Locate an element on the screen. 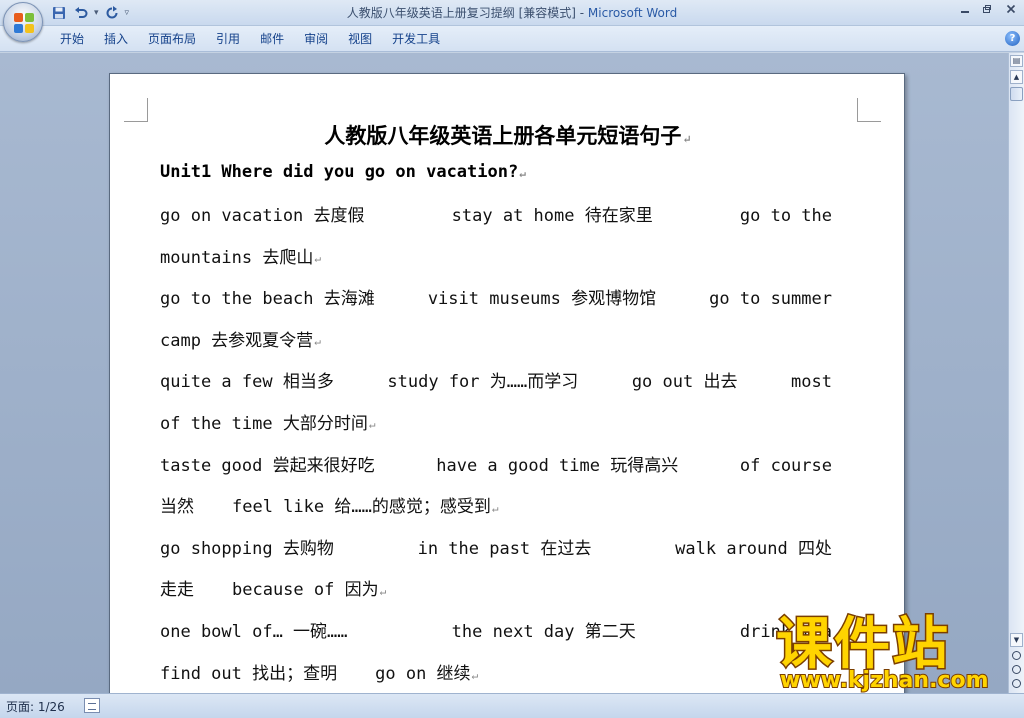  save-icon is located at coordinates (59, 13).